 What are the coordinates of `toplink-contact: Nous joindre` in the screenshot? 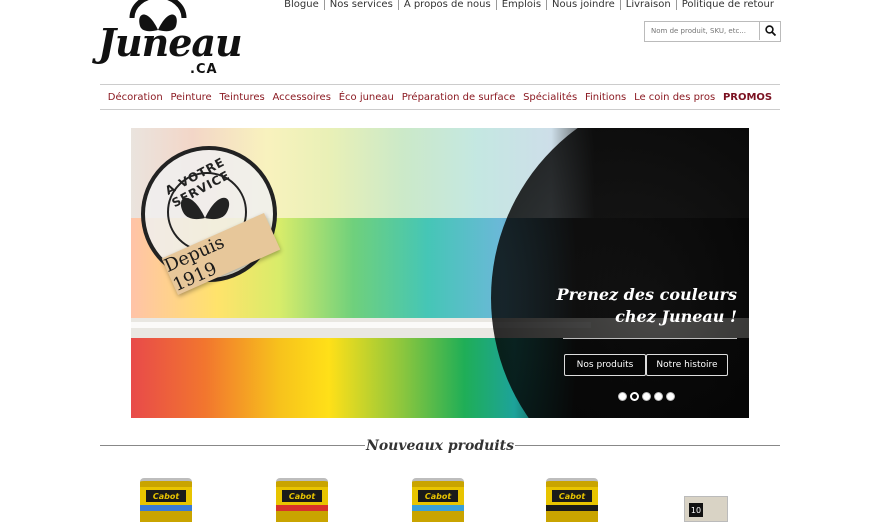 It's located at (583, 5).